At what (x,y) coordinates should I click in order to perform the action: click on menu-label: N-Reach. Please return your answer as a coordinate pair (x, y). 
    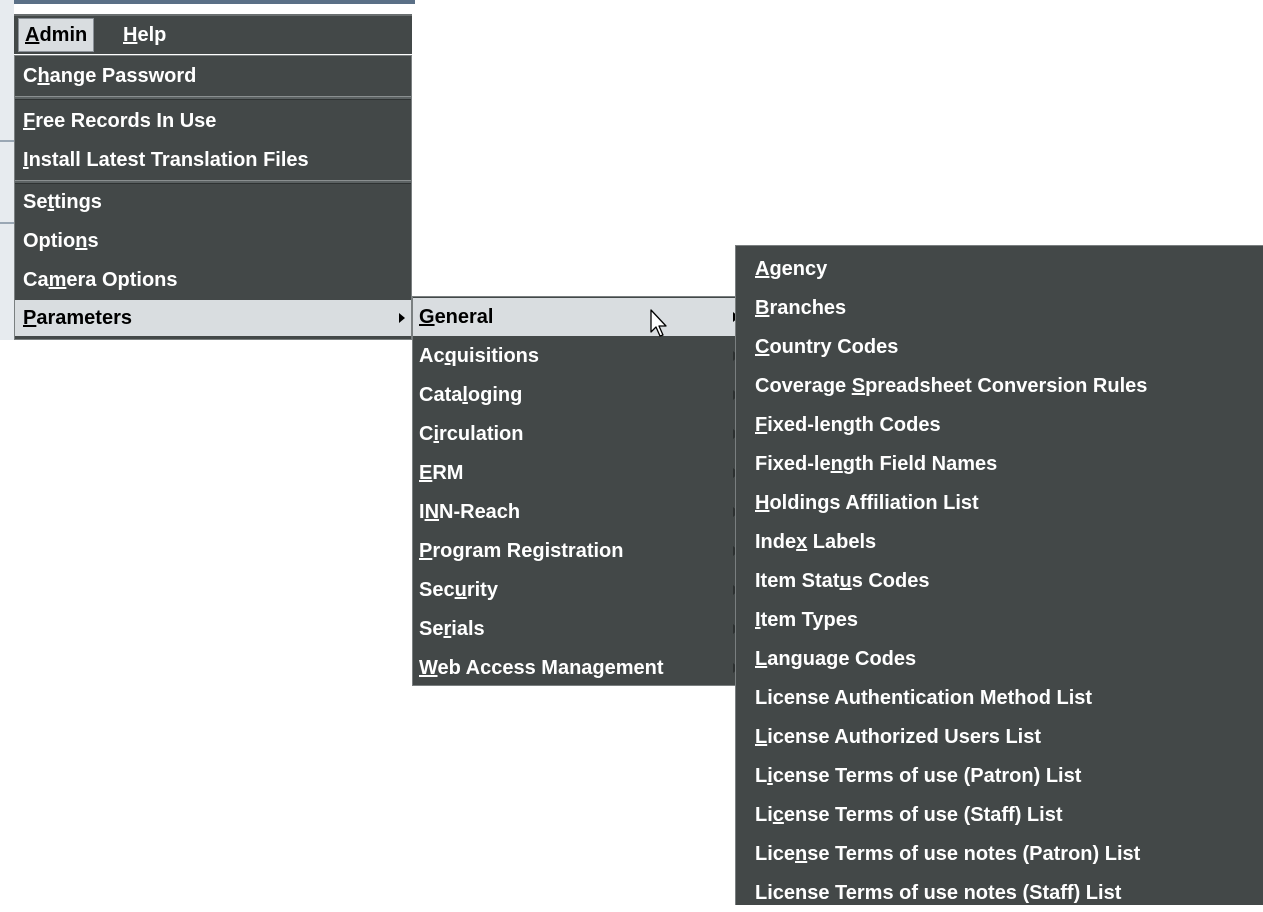
    Looking at the image, I should click on (480, 512).